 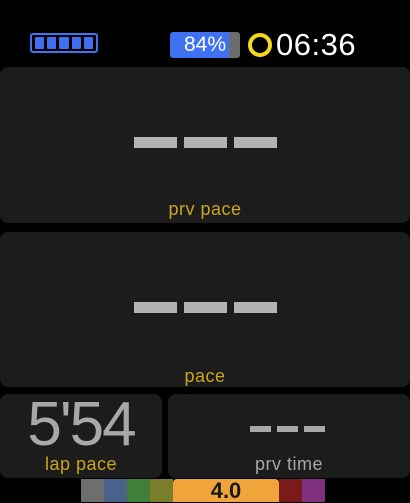 I want to click on zone-2-segment, so click(x=115, y=490).